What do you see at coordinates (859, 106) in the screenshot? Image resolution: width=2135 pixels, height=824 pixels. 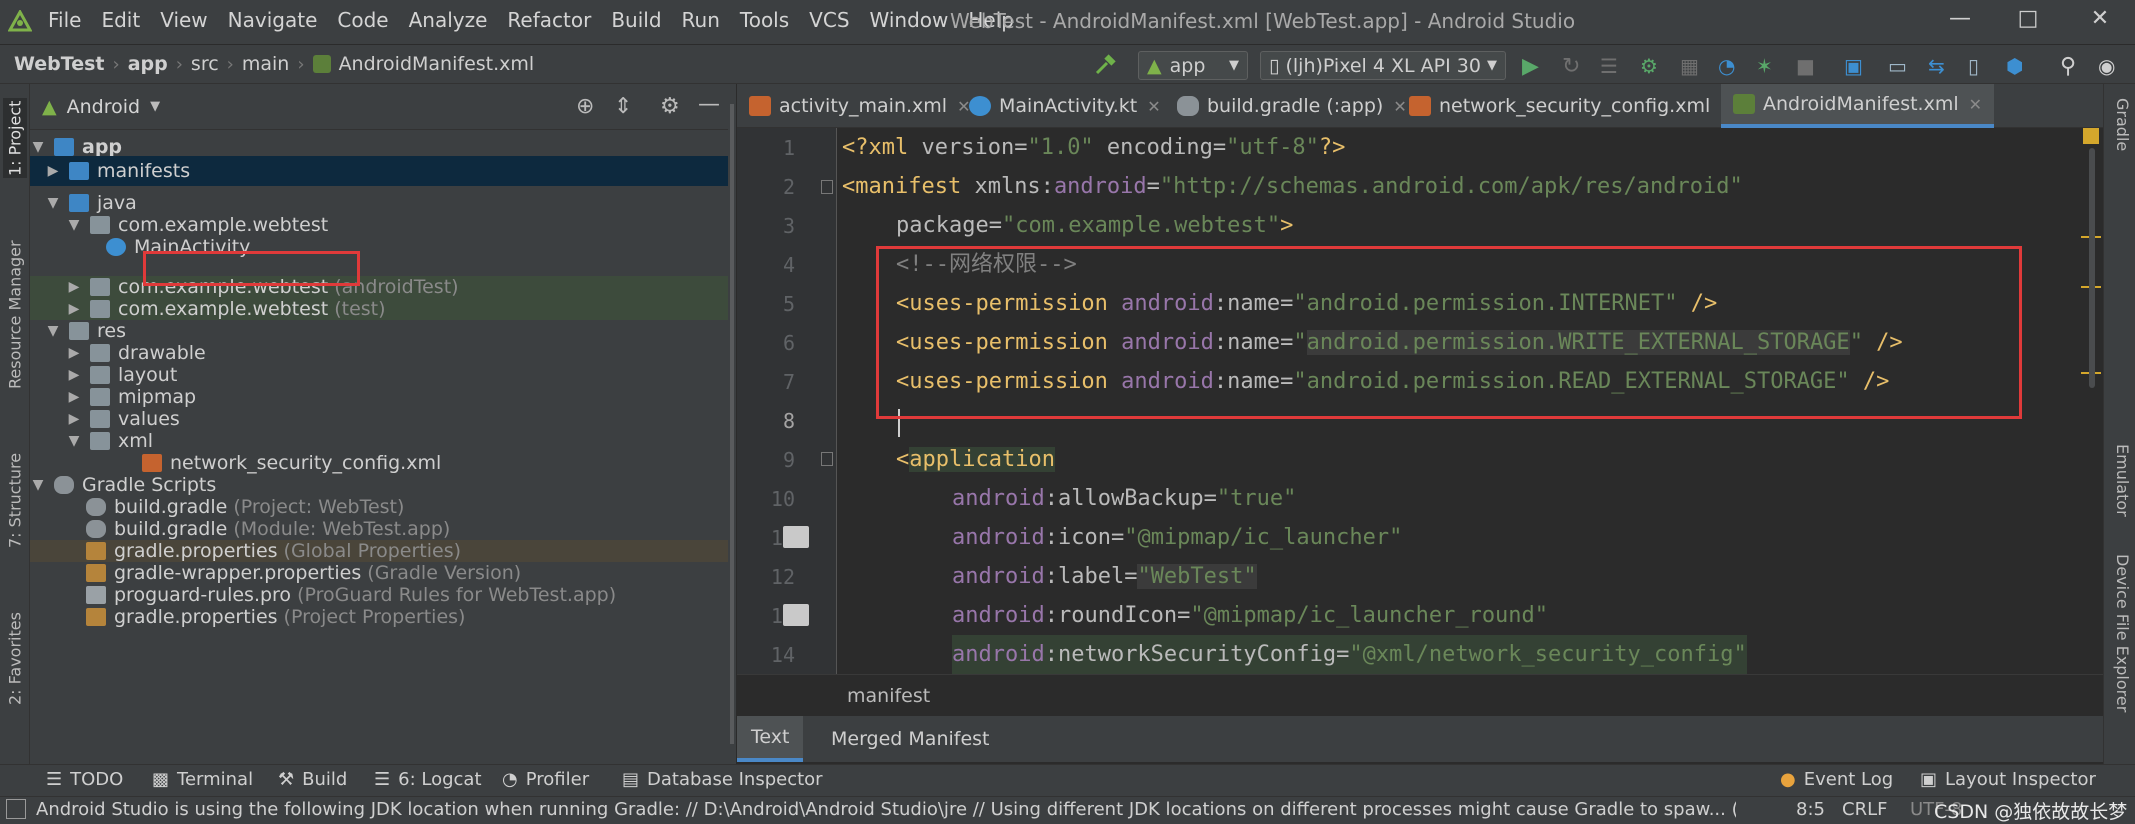 I see `tab-activity-main-xml: activity_main.xml ✕` at bounding box center [859, 106].